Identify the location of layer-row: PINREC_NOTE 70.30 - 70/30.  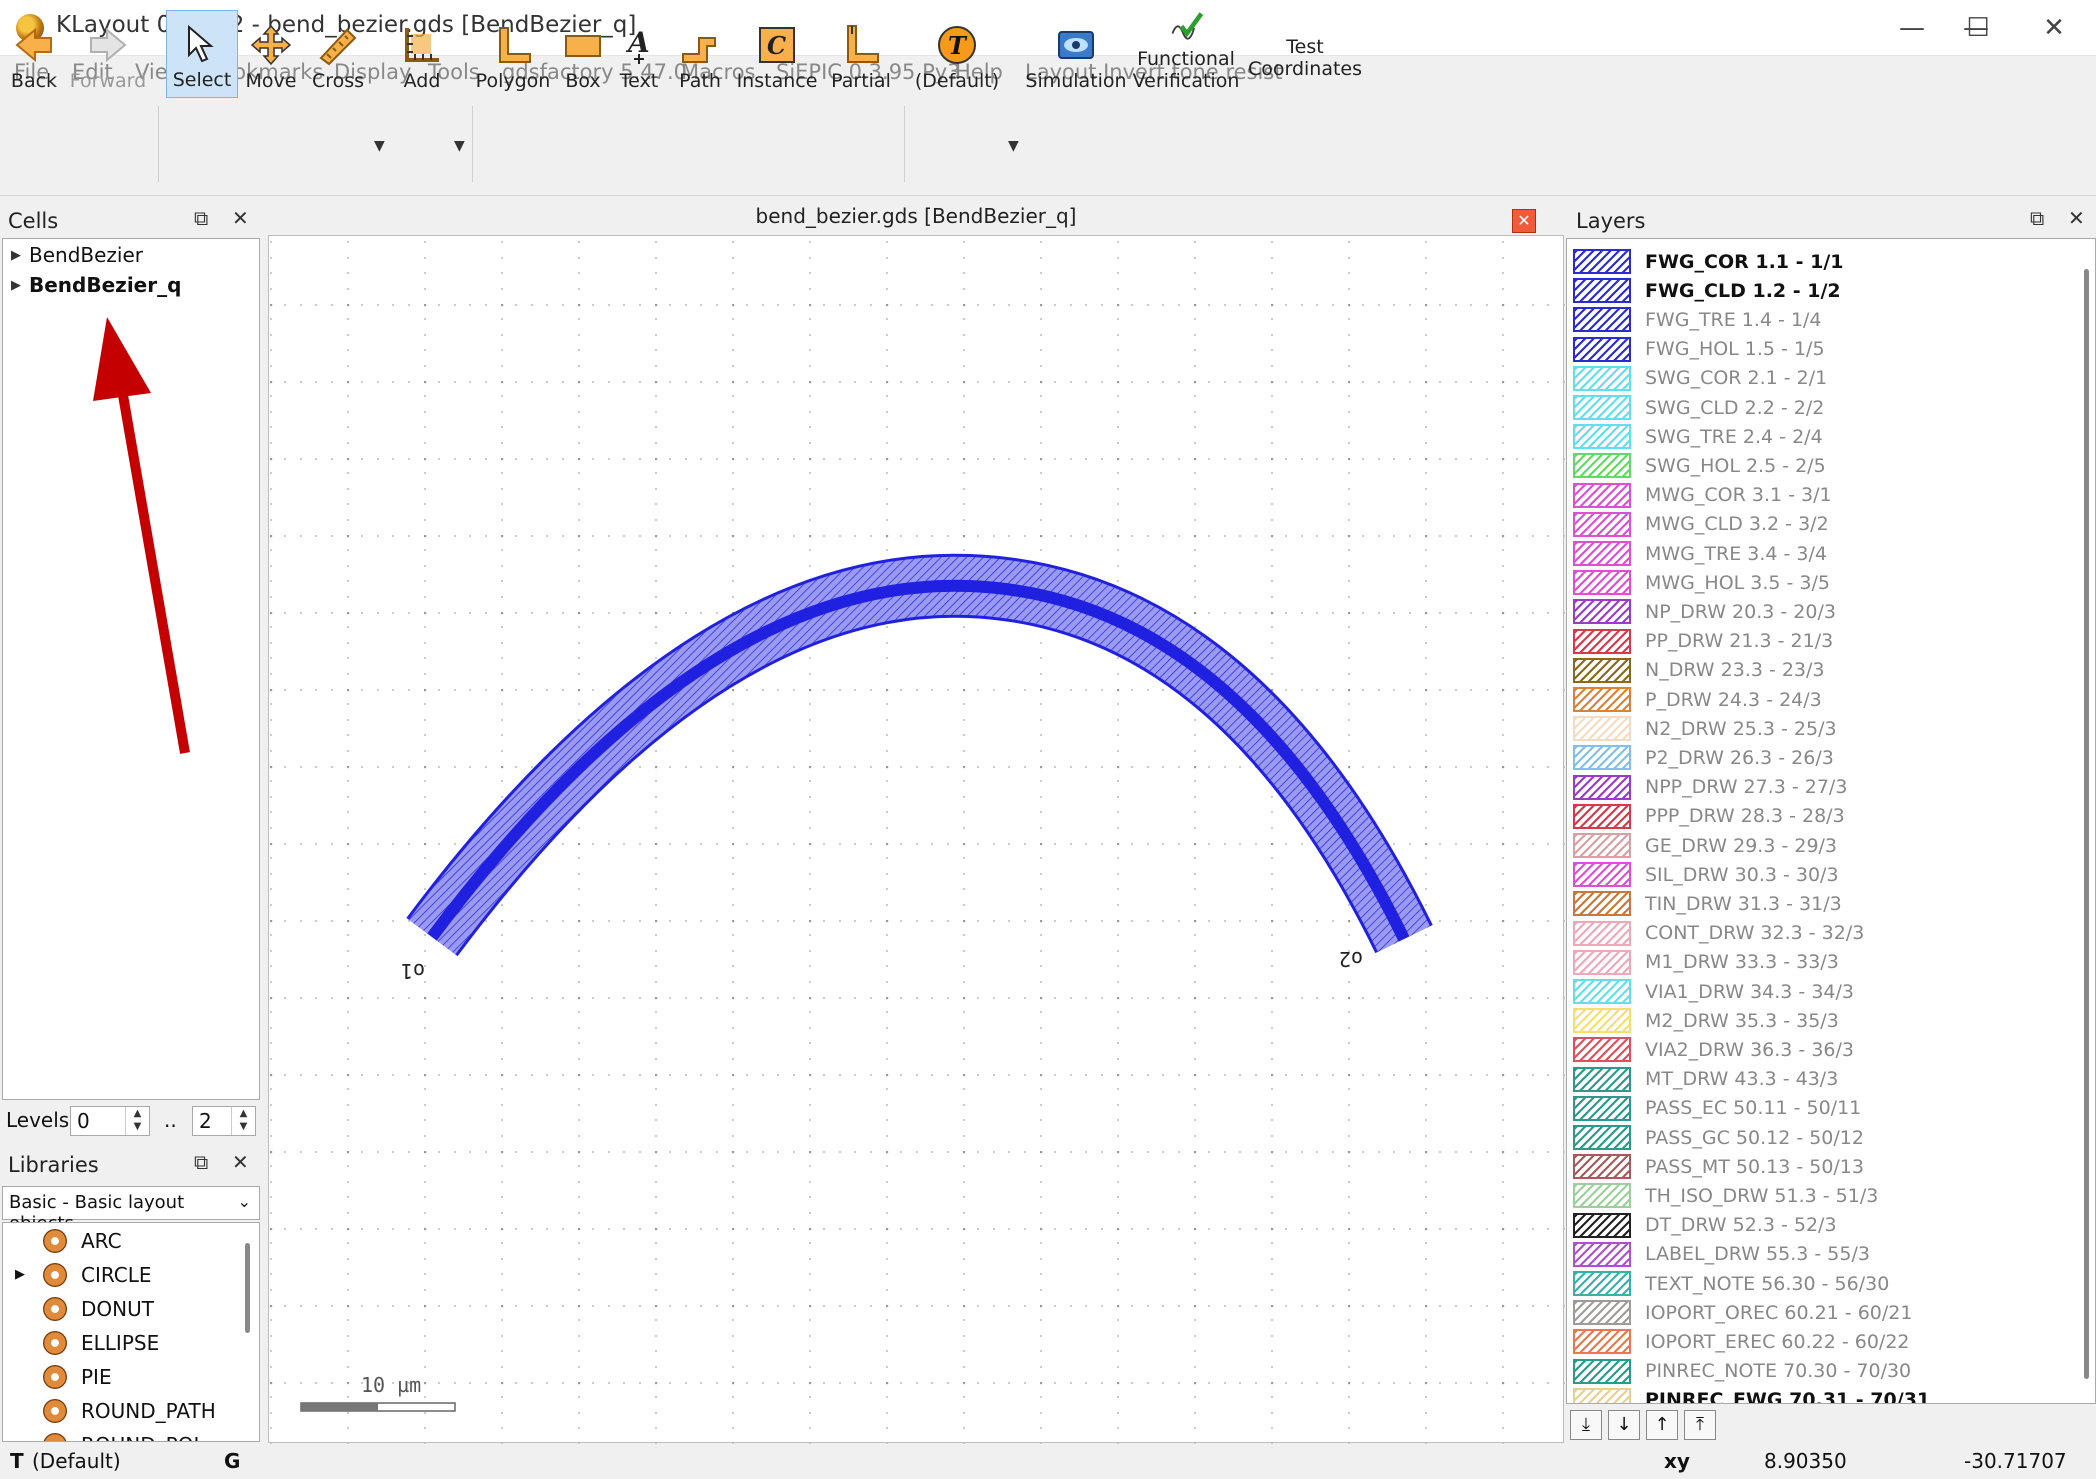
(1742, 1371).